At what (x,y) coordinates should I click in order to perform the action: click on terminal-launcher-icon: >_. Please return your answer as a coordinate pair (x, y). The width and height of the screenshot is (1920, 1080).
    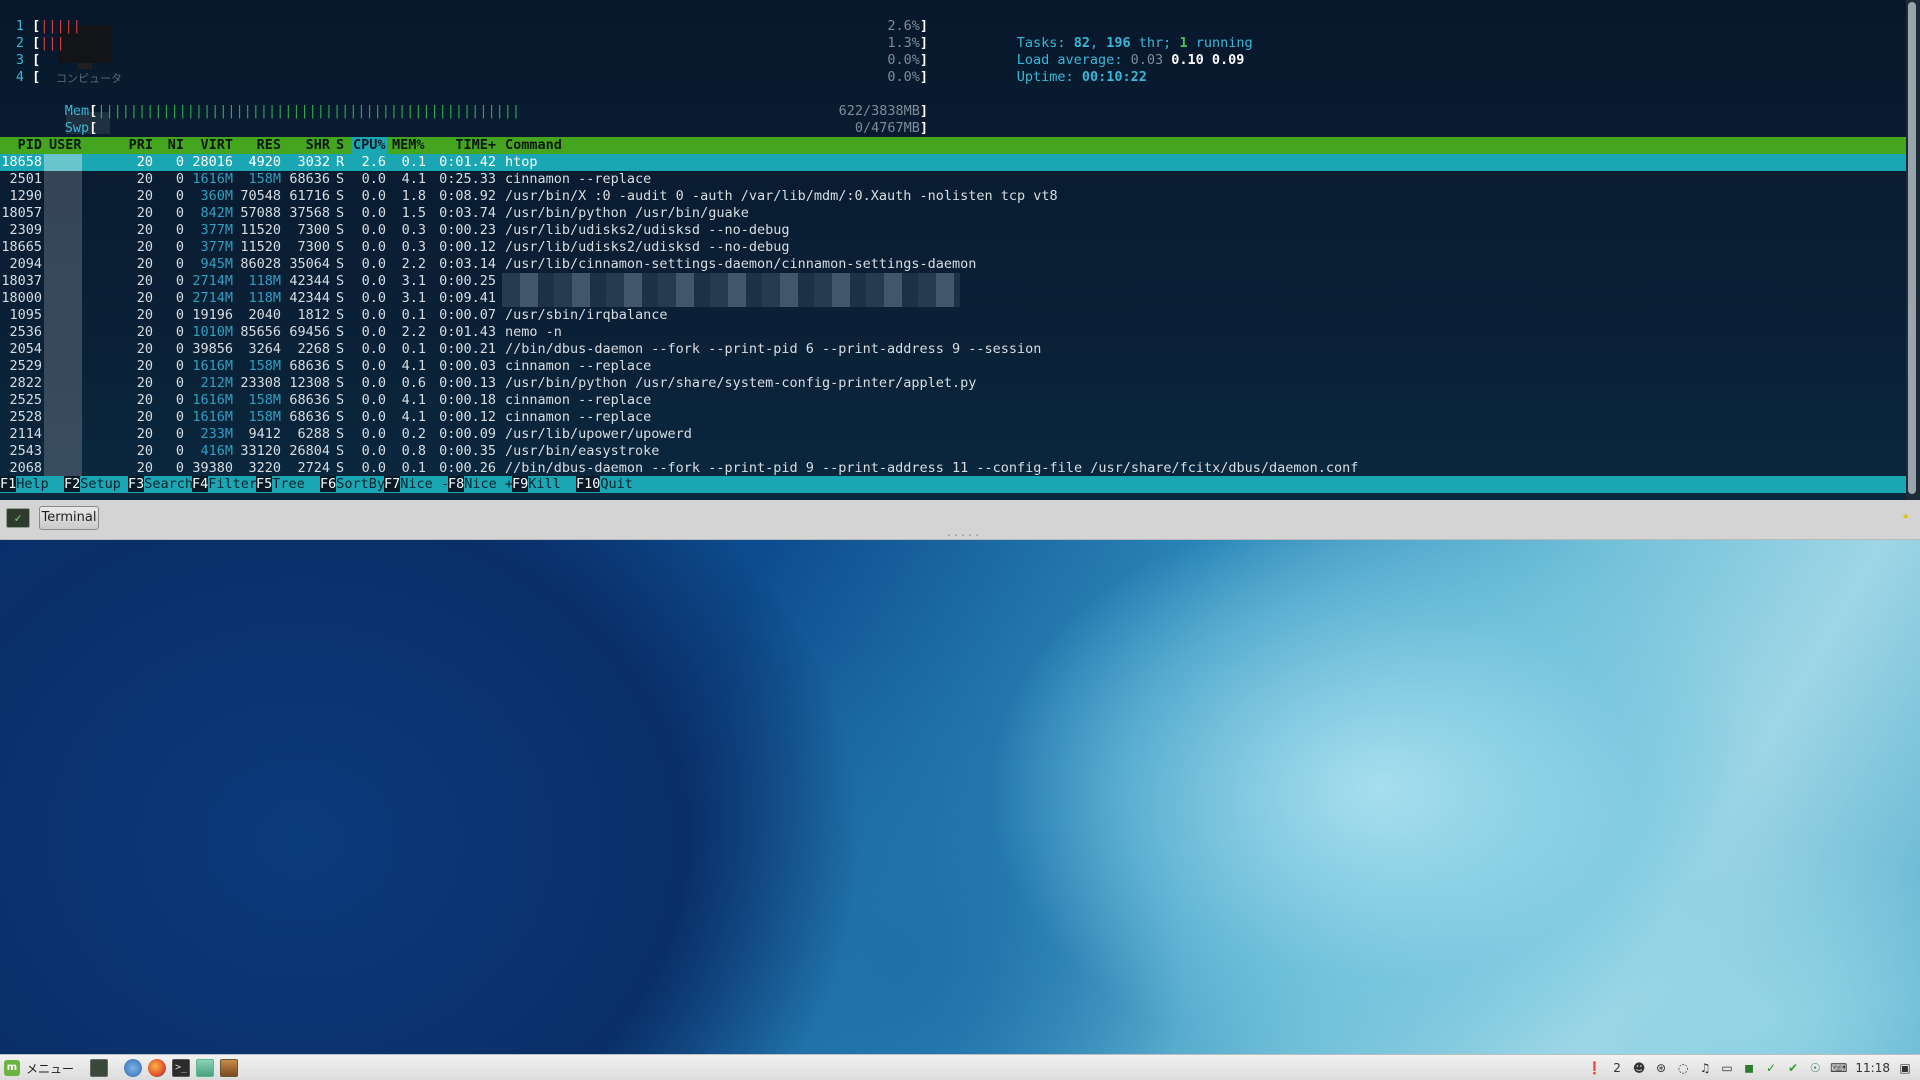
    Looking at the image, I should click on (181, 1068).